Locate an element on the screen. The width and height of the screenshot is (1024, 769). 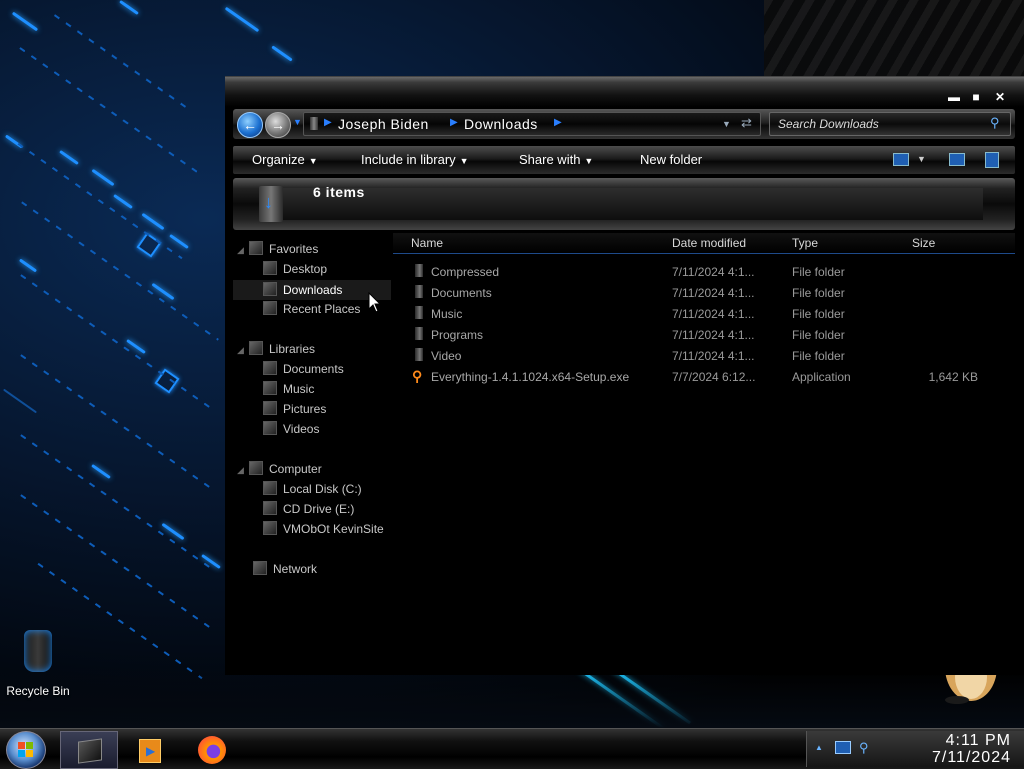
nav-item-videos: Videos is located at coordinates (291, 431).